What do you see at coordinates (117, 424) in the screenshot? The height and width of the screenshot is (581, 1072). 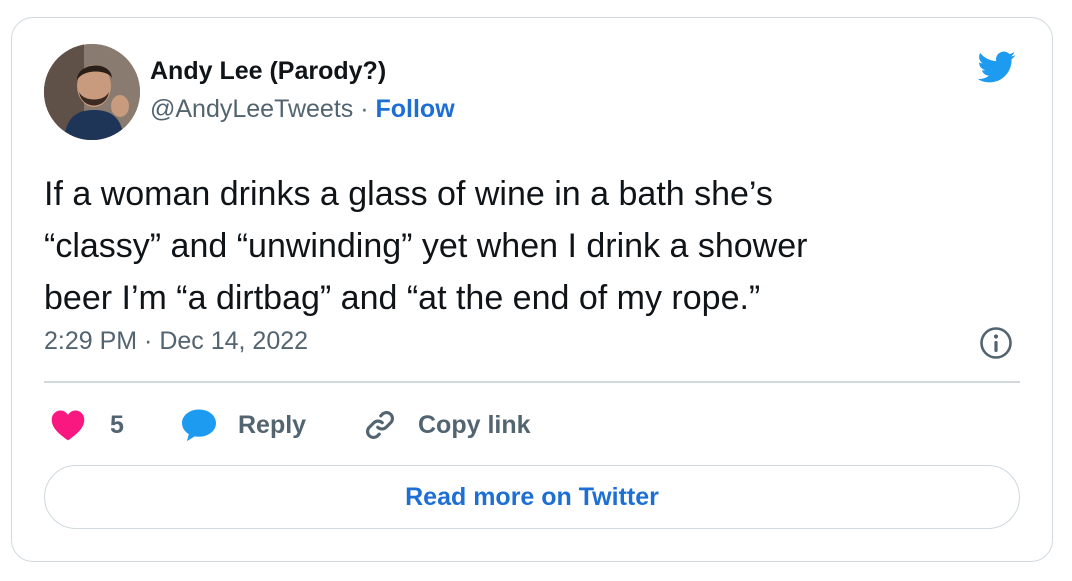 I see `like-count: 5` at bounding box center [117, 424].